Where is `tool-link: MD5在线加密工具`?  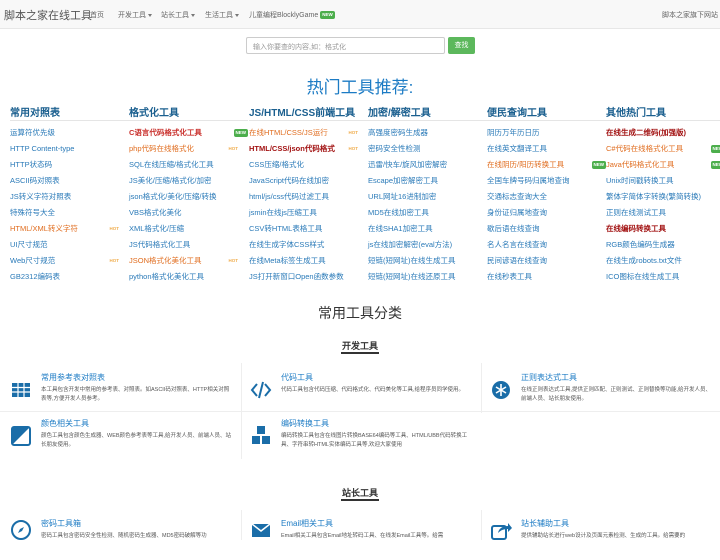
tool-link: MD5在线加密工具 is located at coordinates (427, 213).